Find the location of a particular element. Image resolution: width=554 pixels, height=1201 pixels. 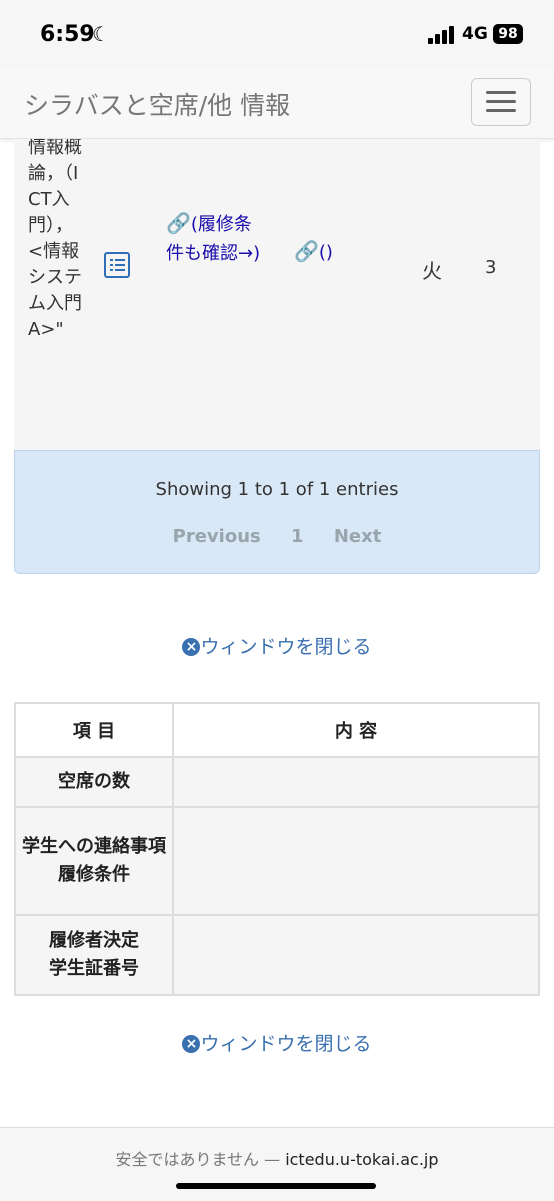

table-row: 空席の数 is located at coordinates (277, 782).